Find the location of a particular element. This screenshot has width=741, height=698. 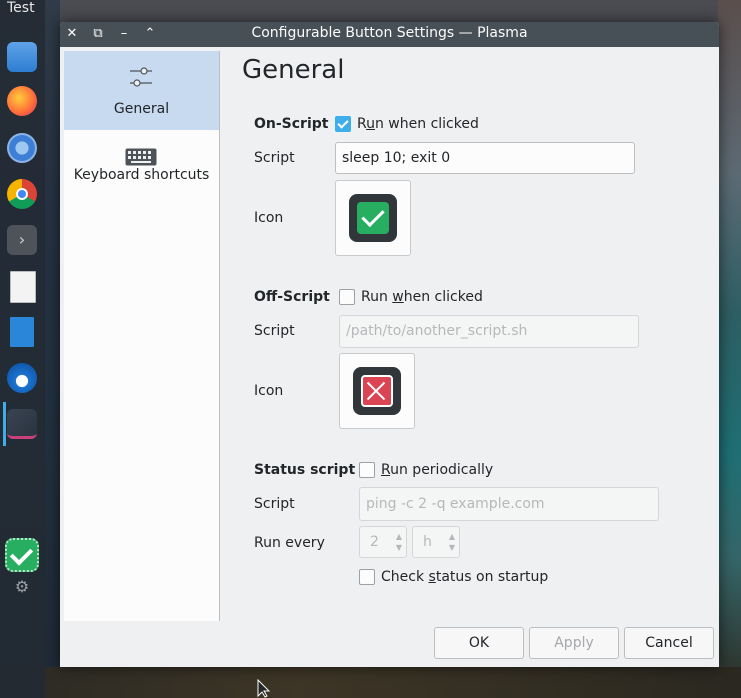

off-script-script-label: Script is located at coordinates (274, 331).